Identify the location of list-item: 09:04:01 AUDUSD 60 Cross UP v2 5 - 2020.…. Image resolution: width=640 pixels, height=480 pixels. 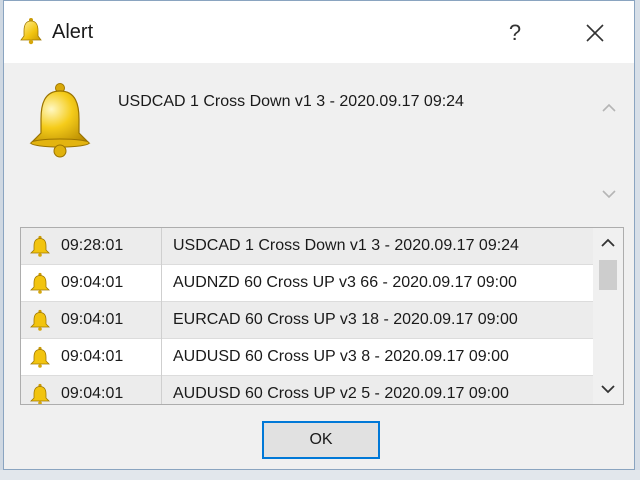
(307, 390).